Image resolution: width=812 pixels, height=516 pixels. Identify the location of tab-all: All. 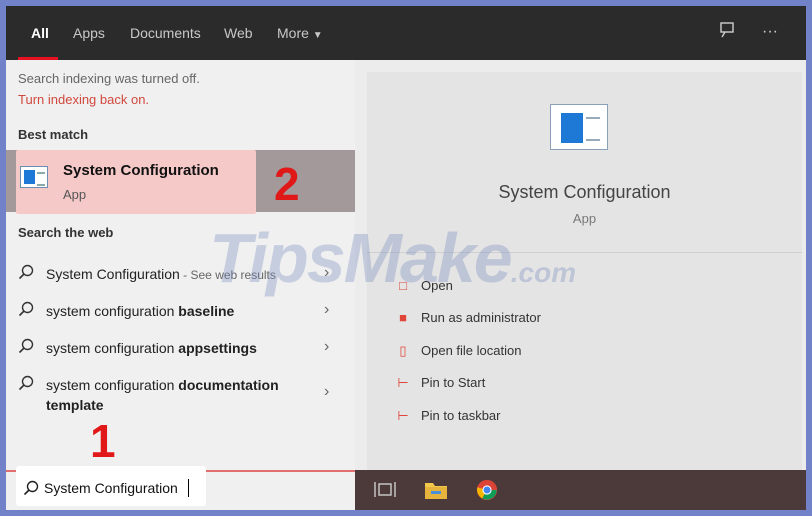
(40, 33).